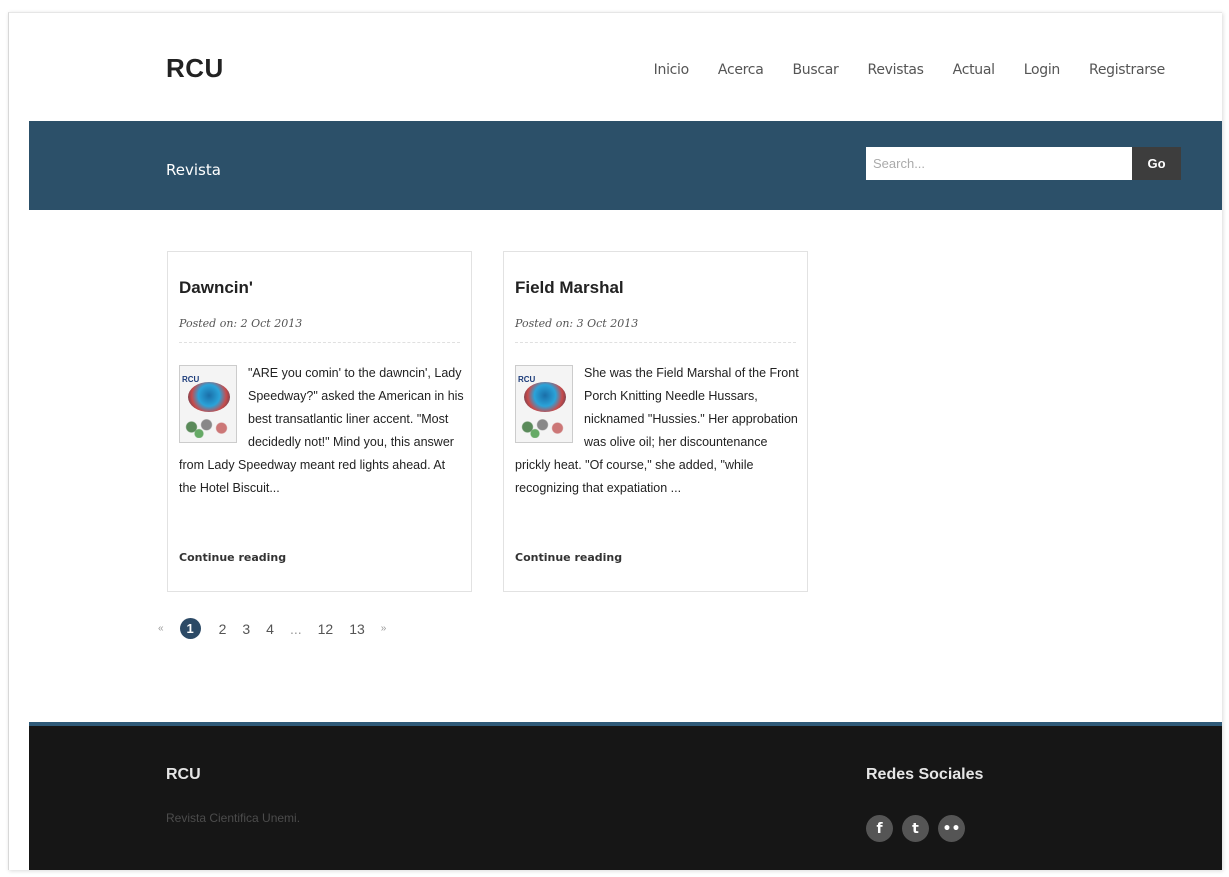 The height and width of the screenshot is (877, 1229). Describe the element at coordinates (223, 629) in the screenshot. I see `pagination-page: 2` at that location.